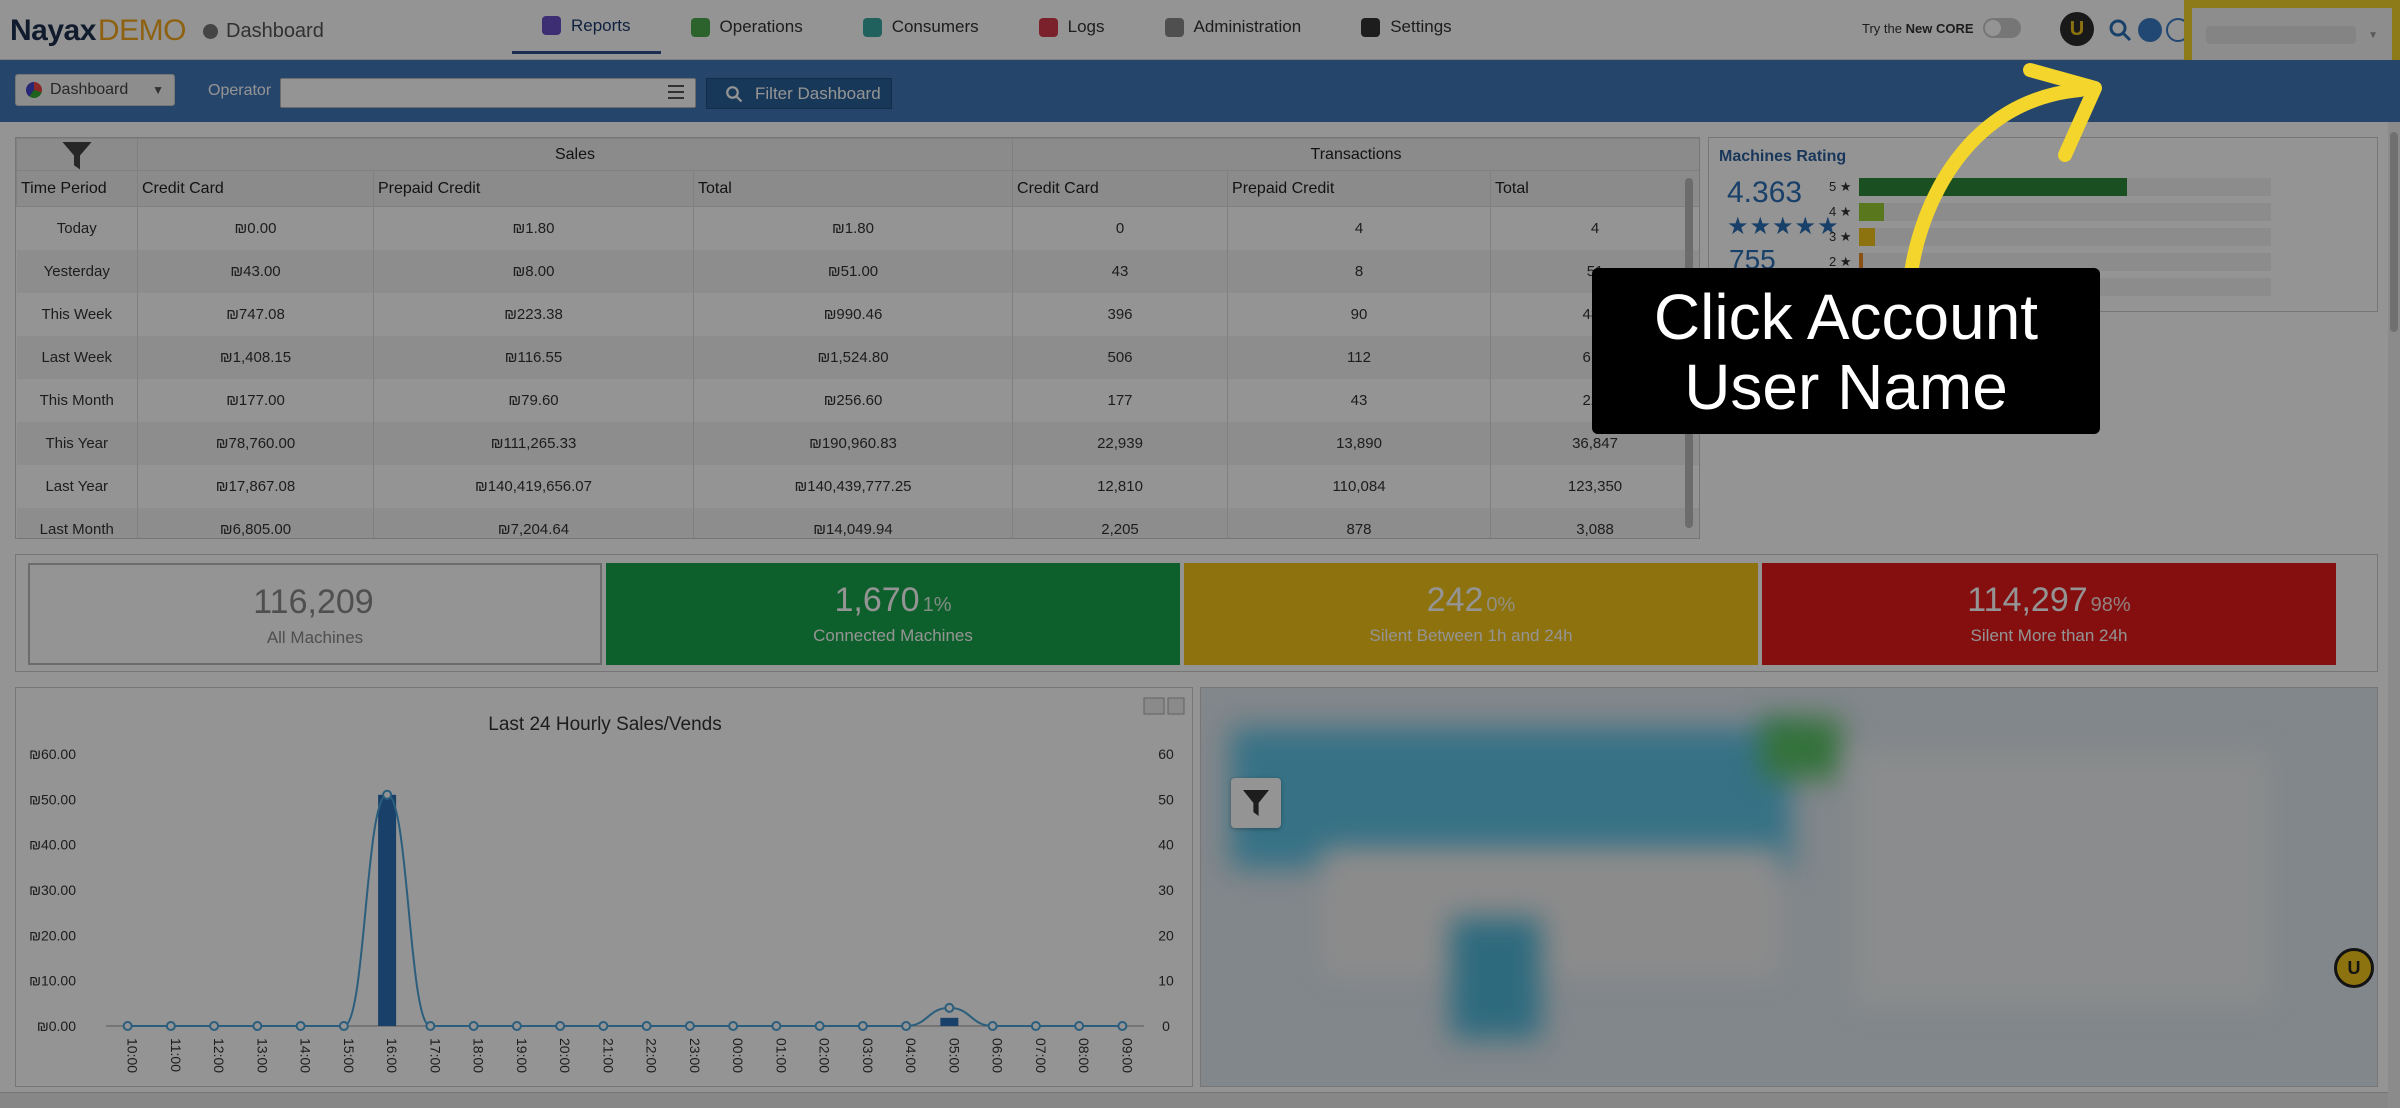 The image size is (2400, 1108). What do you see at coordinates (921, 27) in the screenshot?
I see `menu-item-consumers: Consumers` at bounding box center [921, 27].